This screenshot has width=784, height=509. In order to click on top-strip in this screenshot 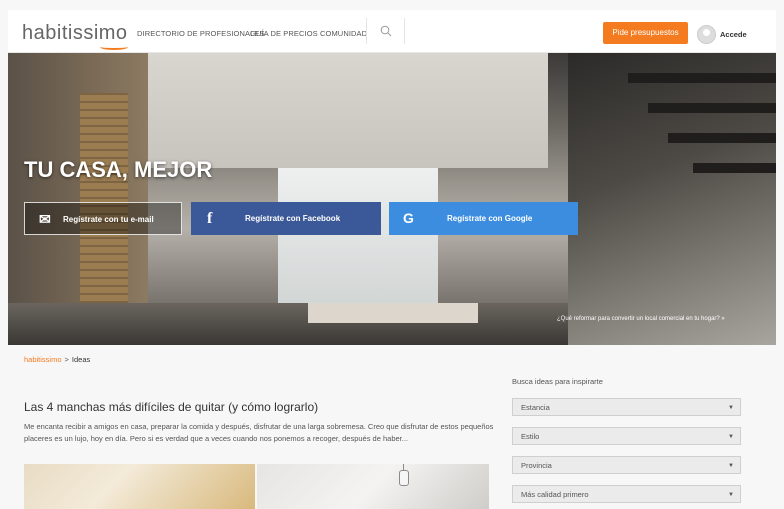, I will do `click(392, 5)`.